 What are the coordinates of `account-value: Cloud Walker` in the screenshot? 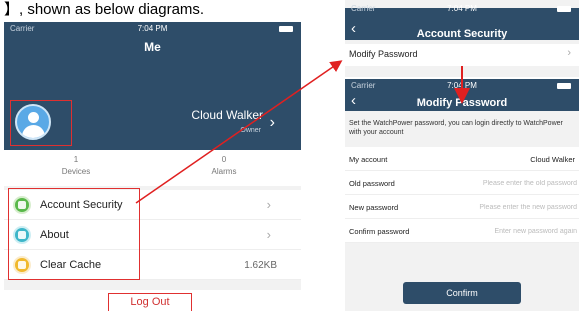 It's located at (552, 159).